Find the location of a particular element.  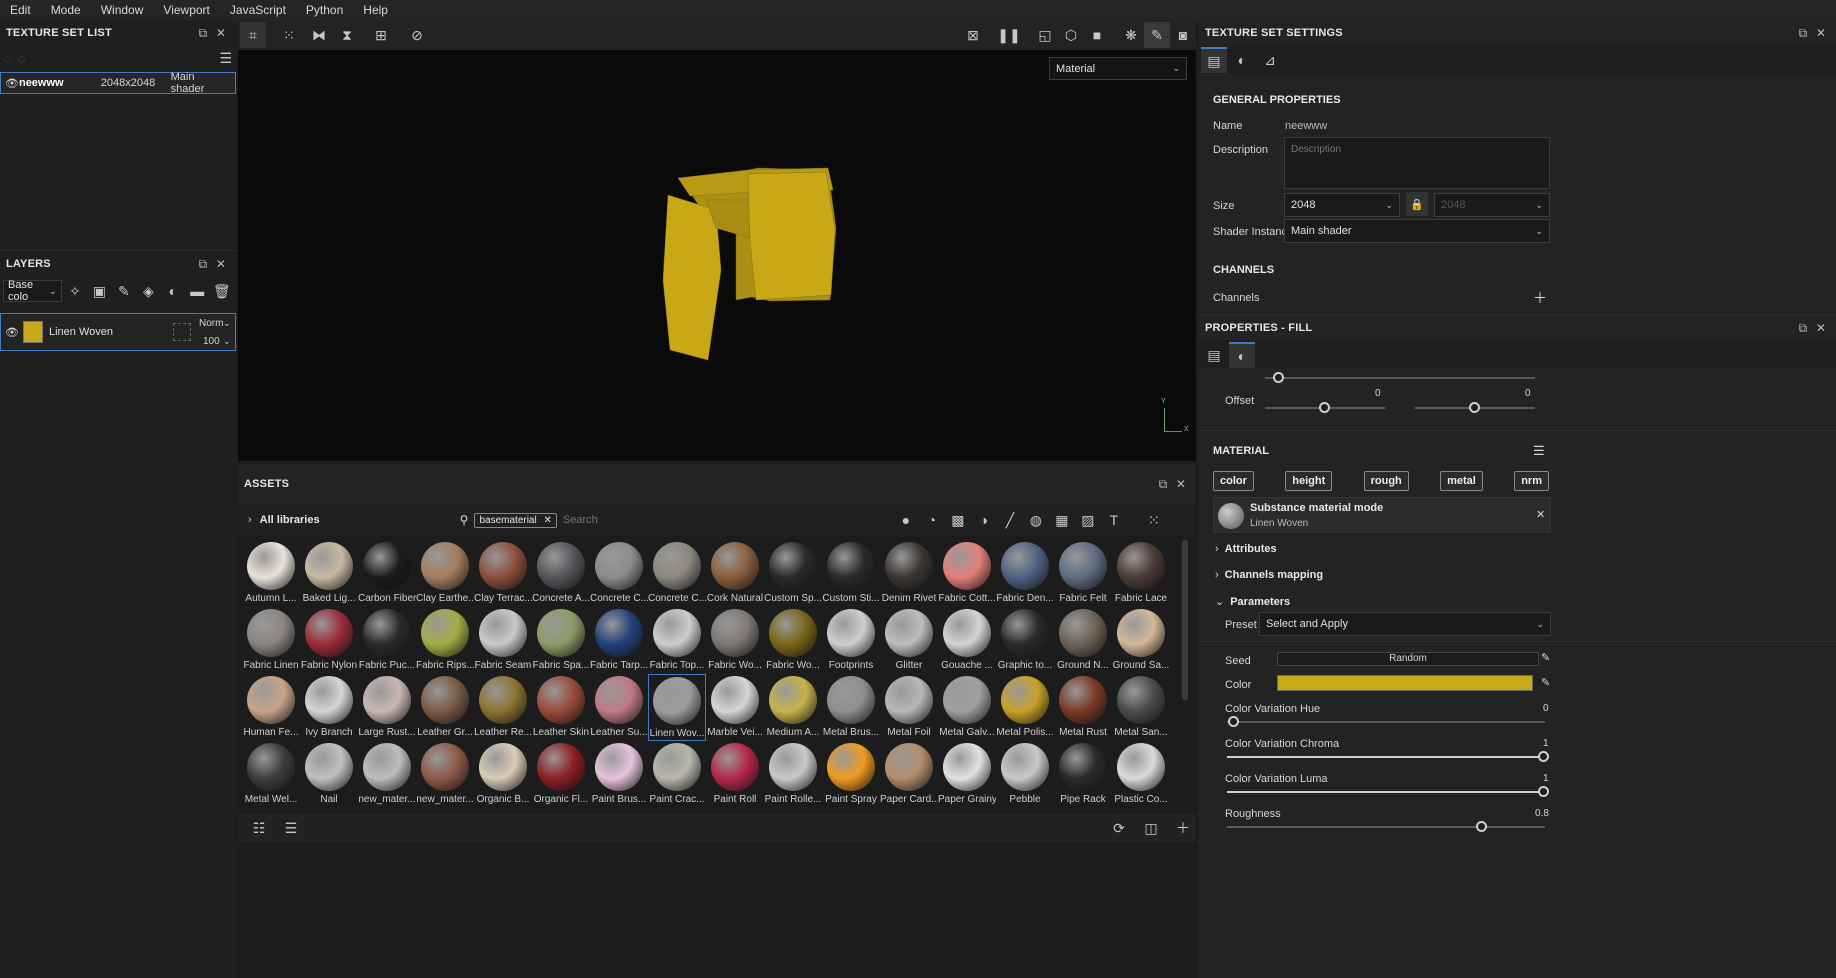

pause-icon: ❚❚ is located at coordinates (1009, 35).